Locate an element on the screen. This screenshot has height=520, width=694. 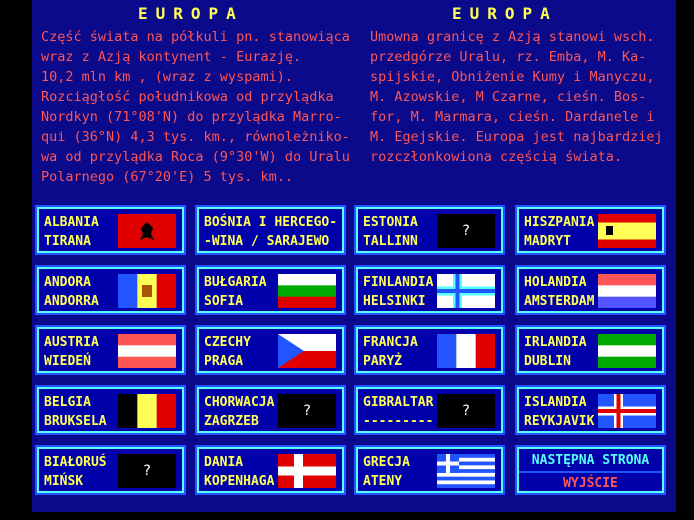
flag-bulgaria is located at coordinates (307, 291).